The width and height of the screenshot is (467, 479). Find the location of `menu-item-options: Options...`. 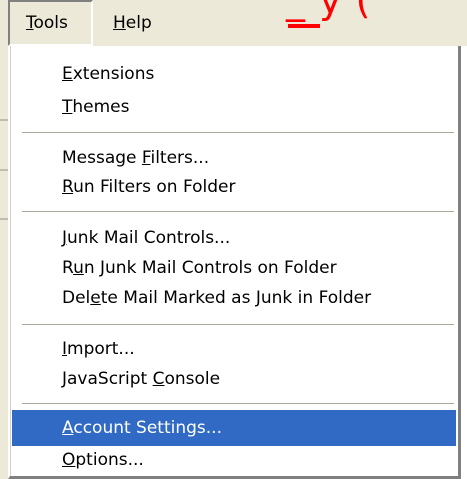

menu-item-options: Options... is located at coordinates (234, 460).